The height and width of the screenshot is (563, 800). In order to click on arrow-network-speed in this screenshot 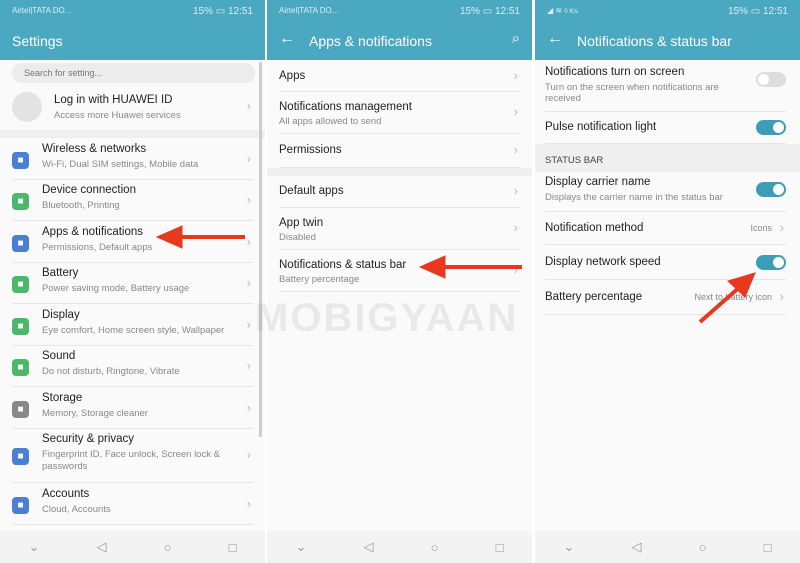, I will do `click(727, 298)`.